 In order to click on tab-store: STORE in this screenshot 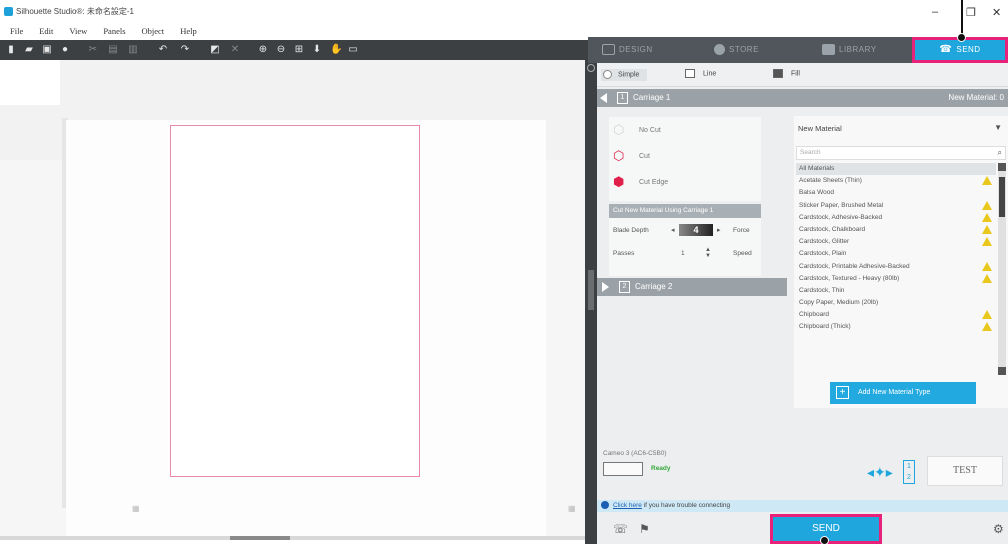, I will do `click(736, 50)`.